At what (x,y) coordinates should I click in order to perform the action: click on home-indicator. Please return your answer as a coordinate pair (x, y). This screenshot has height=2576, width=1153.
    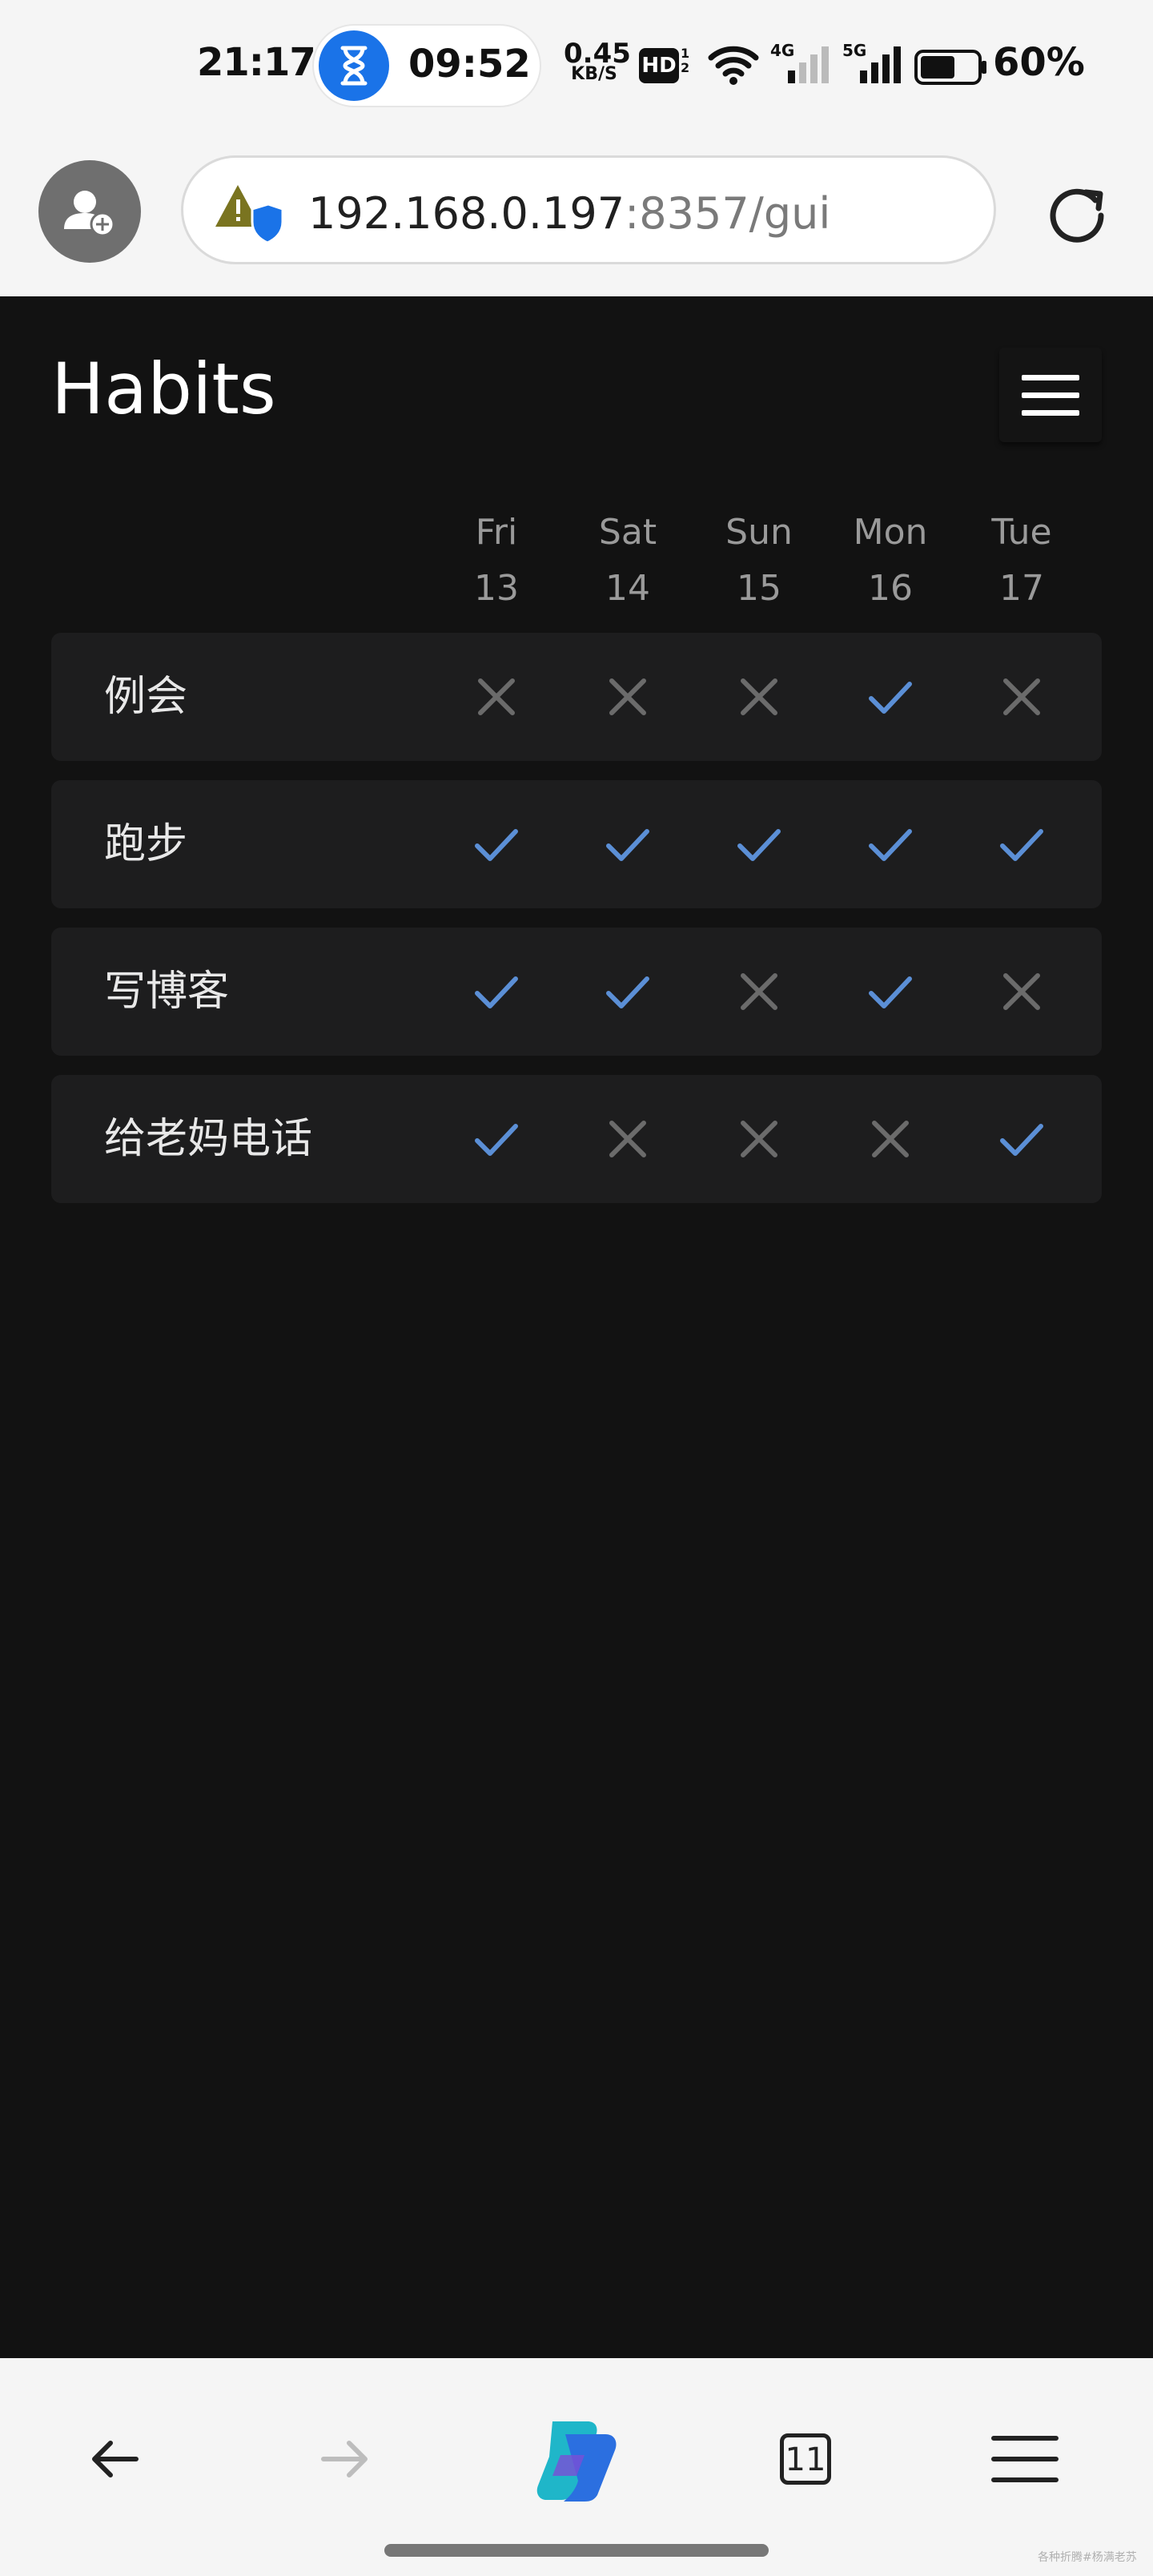
    Looking at the image, I should click on (576, 2550).